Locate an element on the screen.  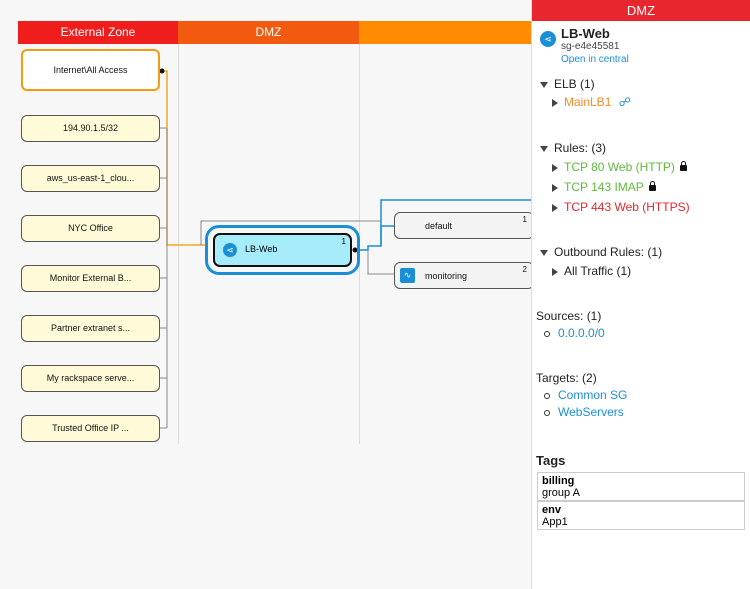
targets-heading: Targets: (2) is located at coordinates (566, 378).